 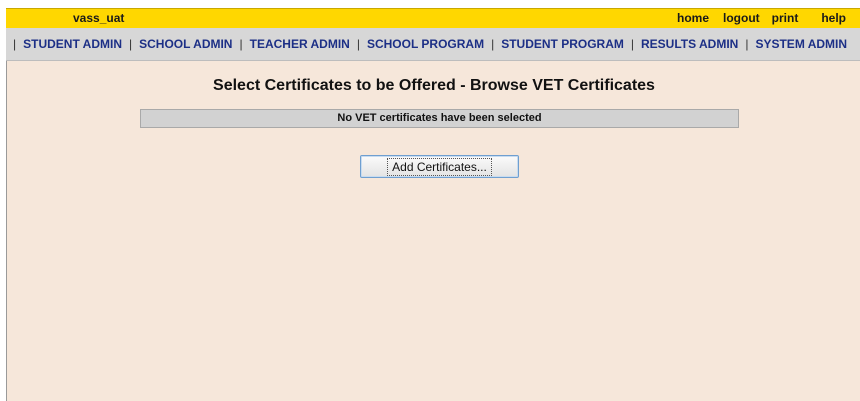 I want to click on nav-item-school-admin: SCHOOL ADMIN, so click(x=185, y=44).